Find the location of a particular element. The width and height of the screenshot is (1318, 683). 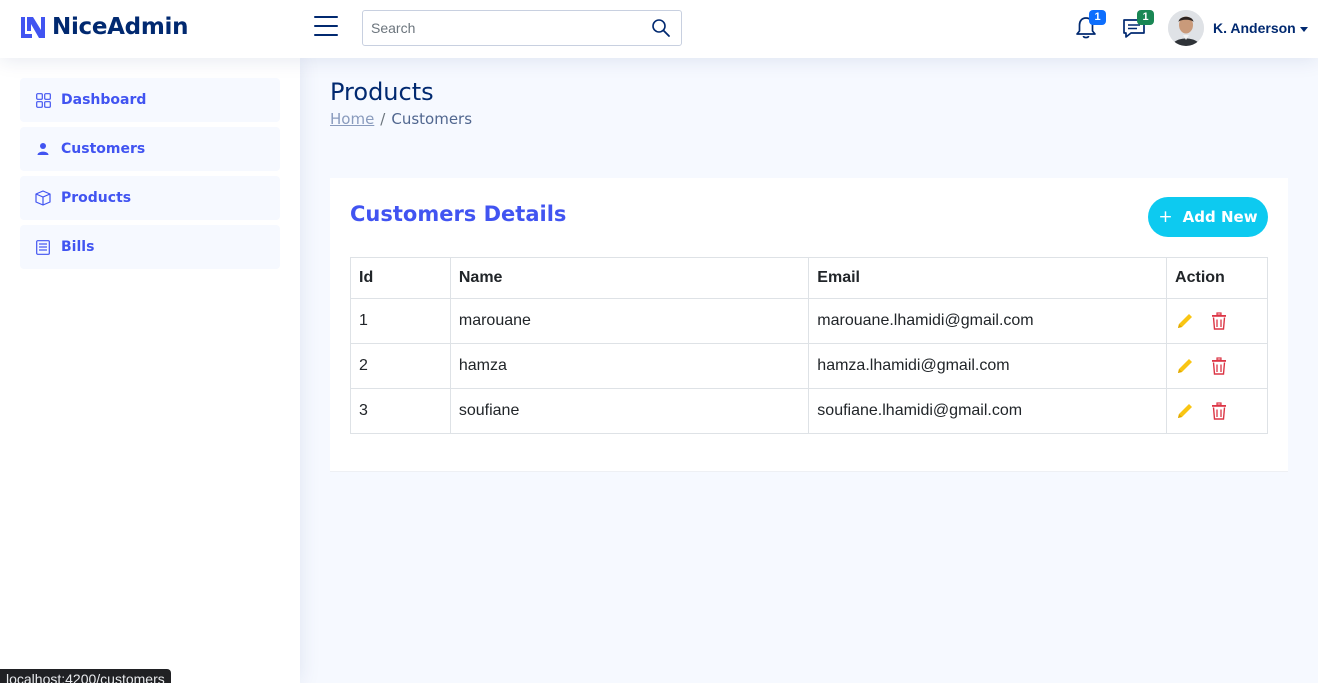

logo: NiceAdmin is located at coordinates (104, 27).